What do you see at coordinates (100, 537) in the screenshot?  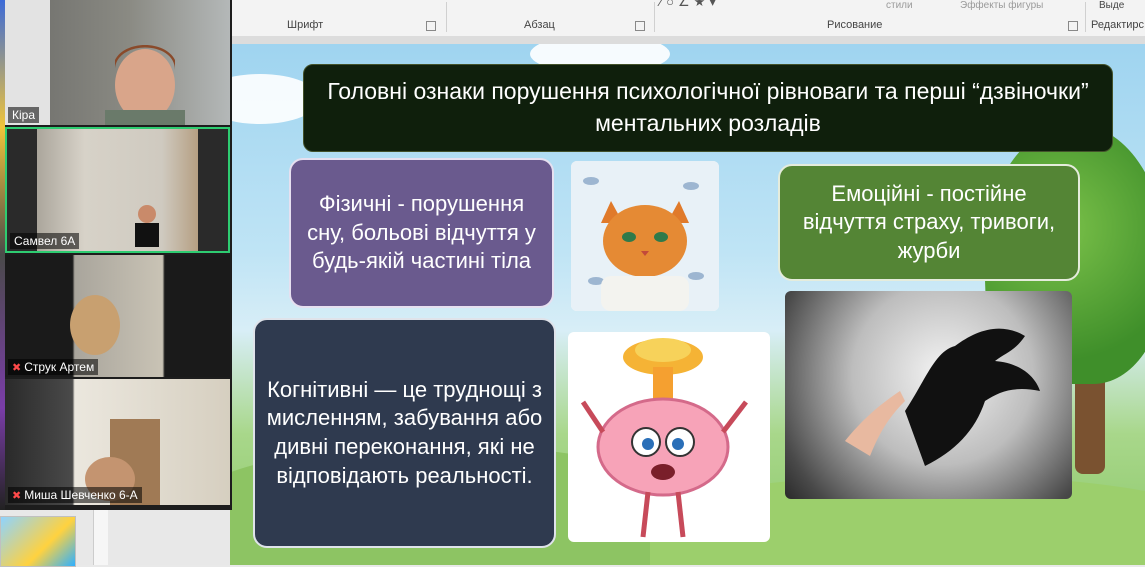 I see `thumbnail-scrollbar` at bounding box center [100, 537].